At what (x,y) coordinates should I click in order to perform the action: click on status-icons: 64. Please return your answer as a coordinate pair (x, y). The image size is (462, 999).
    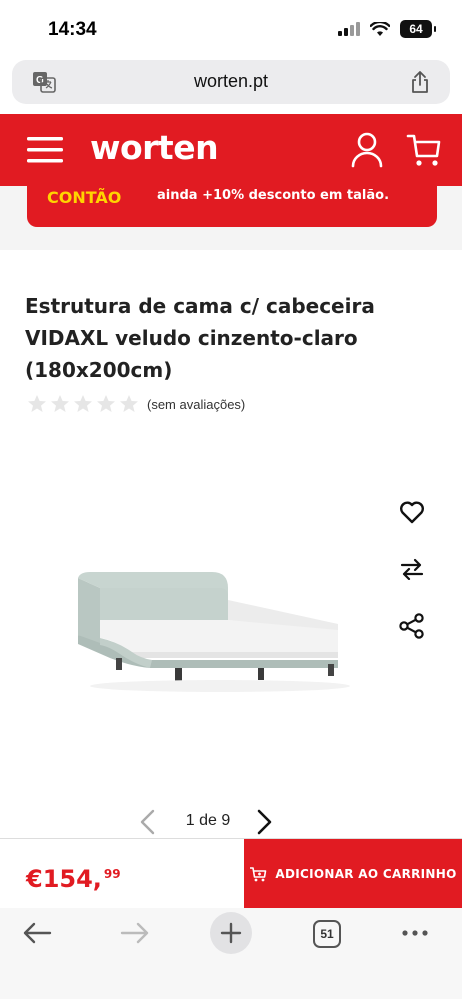
    Looking at the image, I should click on (387, 29).